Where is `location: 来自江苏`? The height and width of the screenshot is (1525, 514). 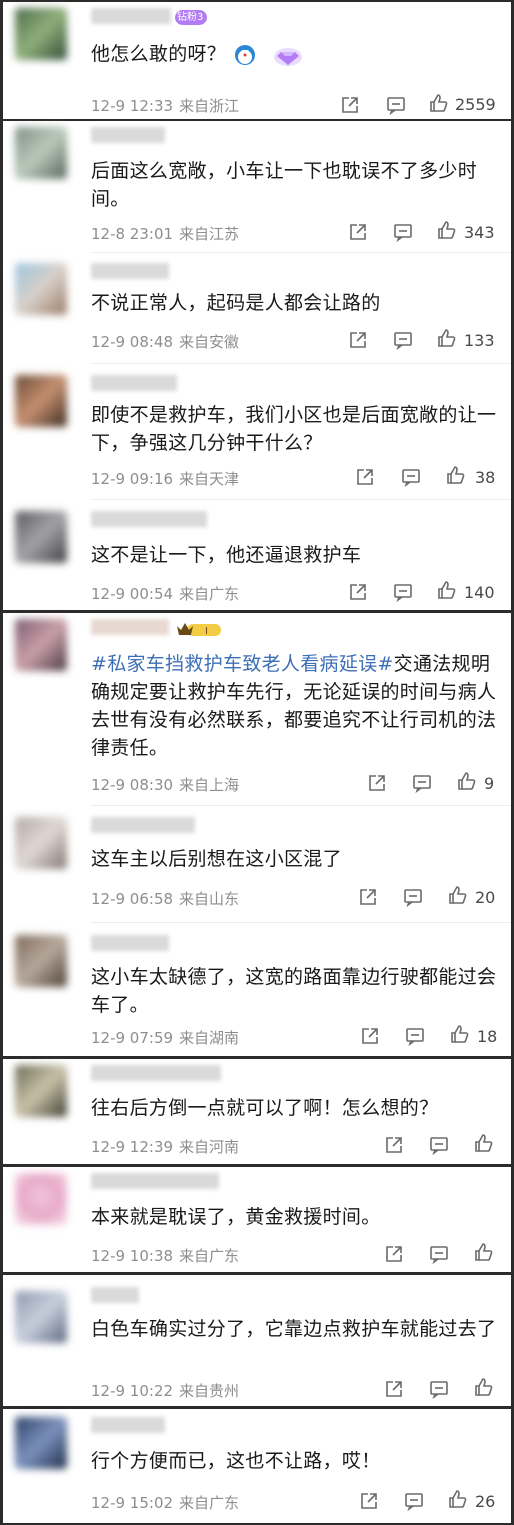 location: 来自江苏 is located at coordinates (209, 234).